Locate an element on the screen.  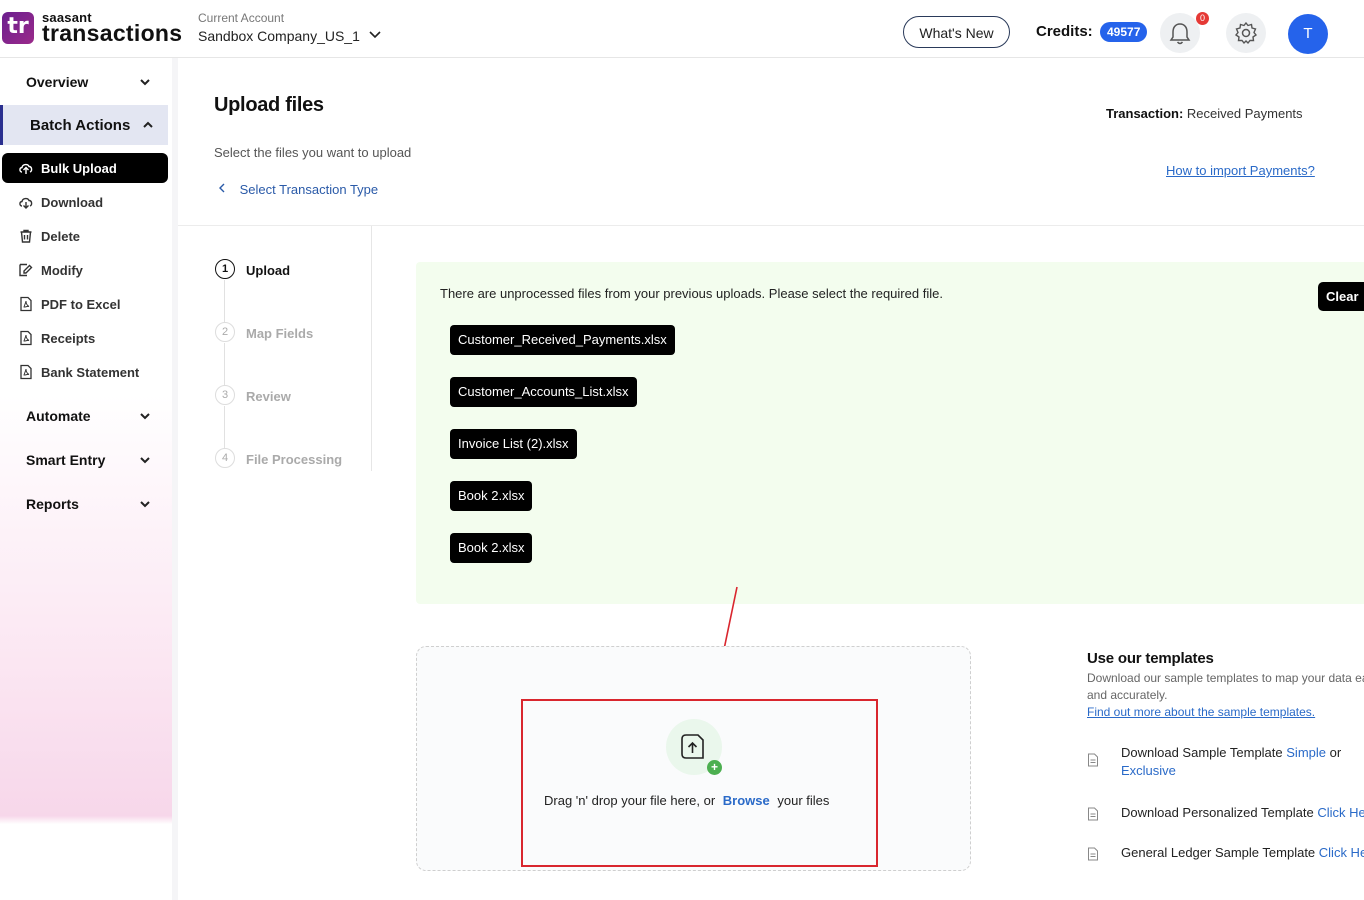
whats-new-button: What's New is located at coordinates (956, 32).